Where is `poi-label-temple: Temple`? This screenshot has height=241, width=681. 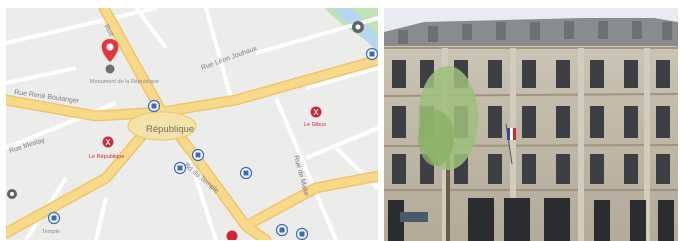
poi-label-temple: Temple is located at coordinates (51, 232).